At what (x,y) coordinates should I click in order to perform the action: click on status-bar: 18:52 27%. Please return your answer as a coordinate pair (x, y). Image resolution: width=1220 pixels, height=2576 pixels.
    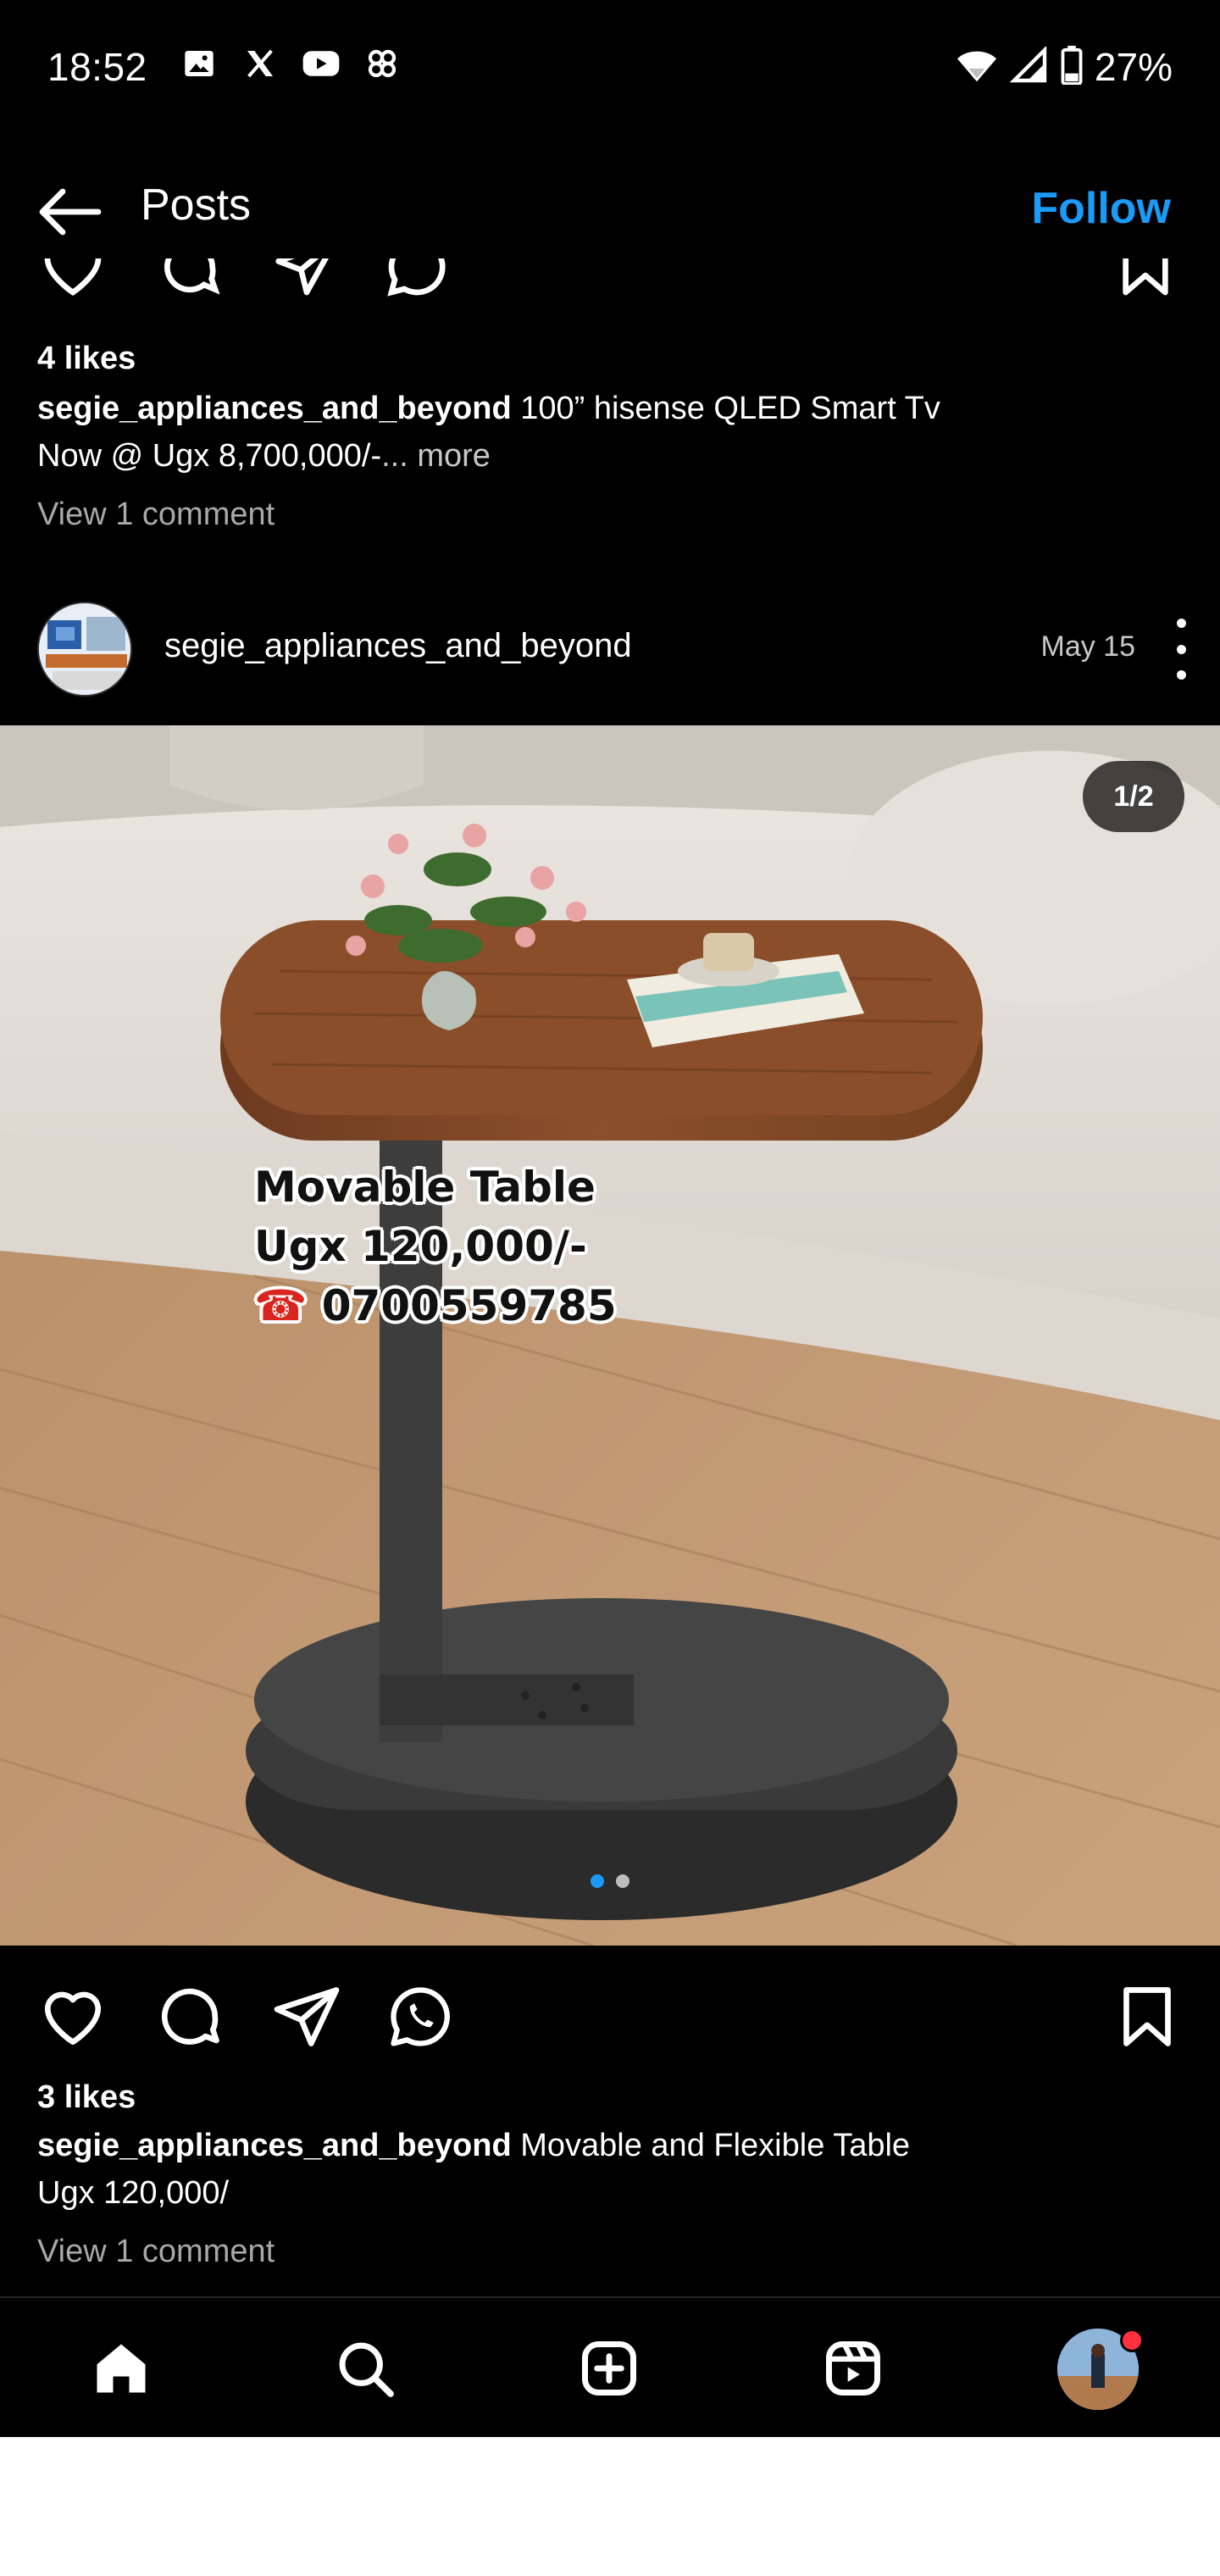
    Looking at the image, I should click on (610, 68).